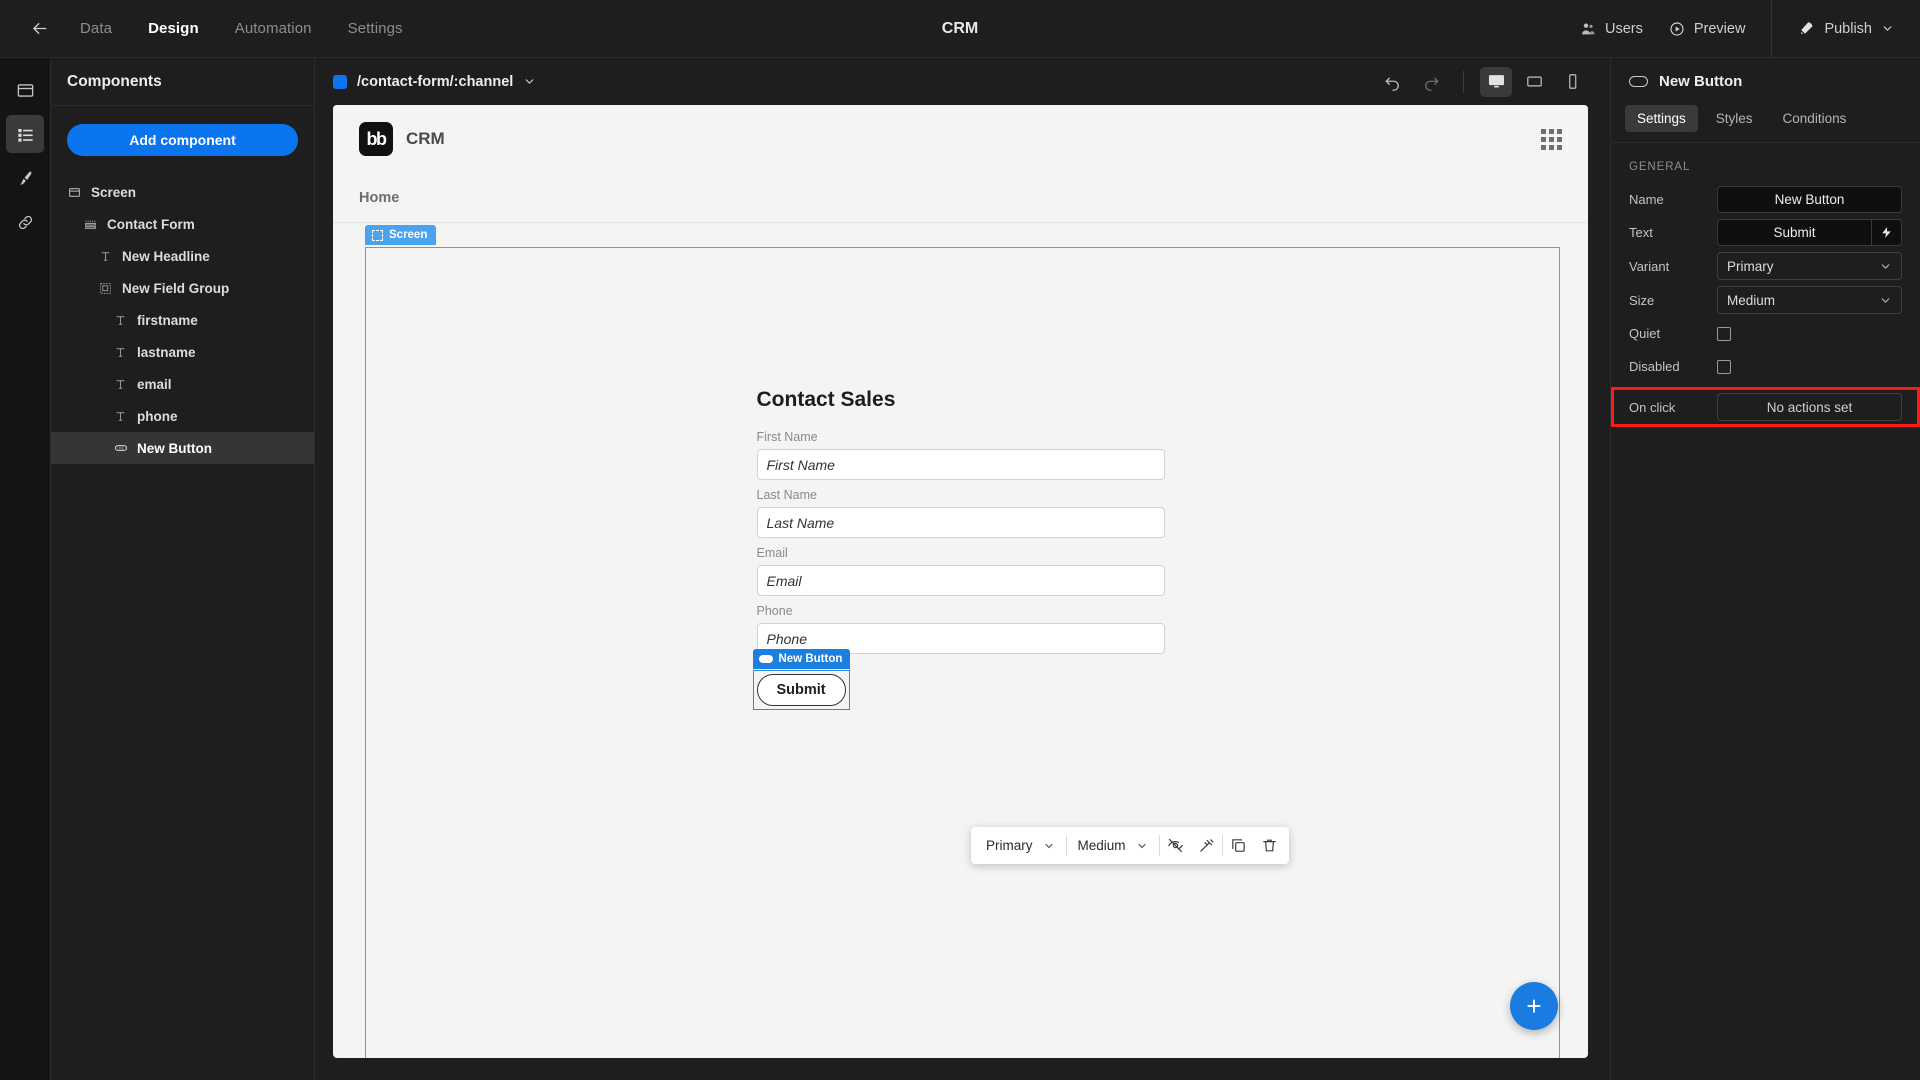  I want to click on submit-button-wrapper: New Button Submit, so click(801, 679).